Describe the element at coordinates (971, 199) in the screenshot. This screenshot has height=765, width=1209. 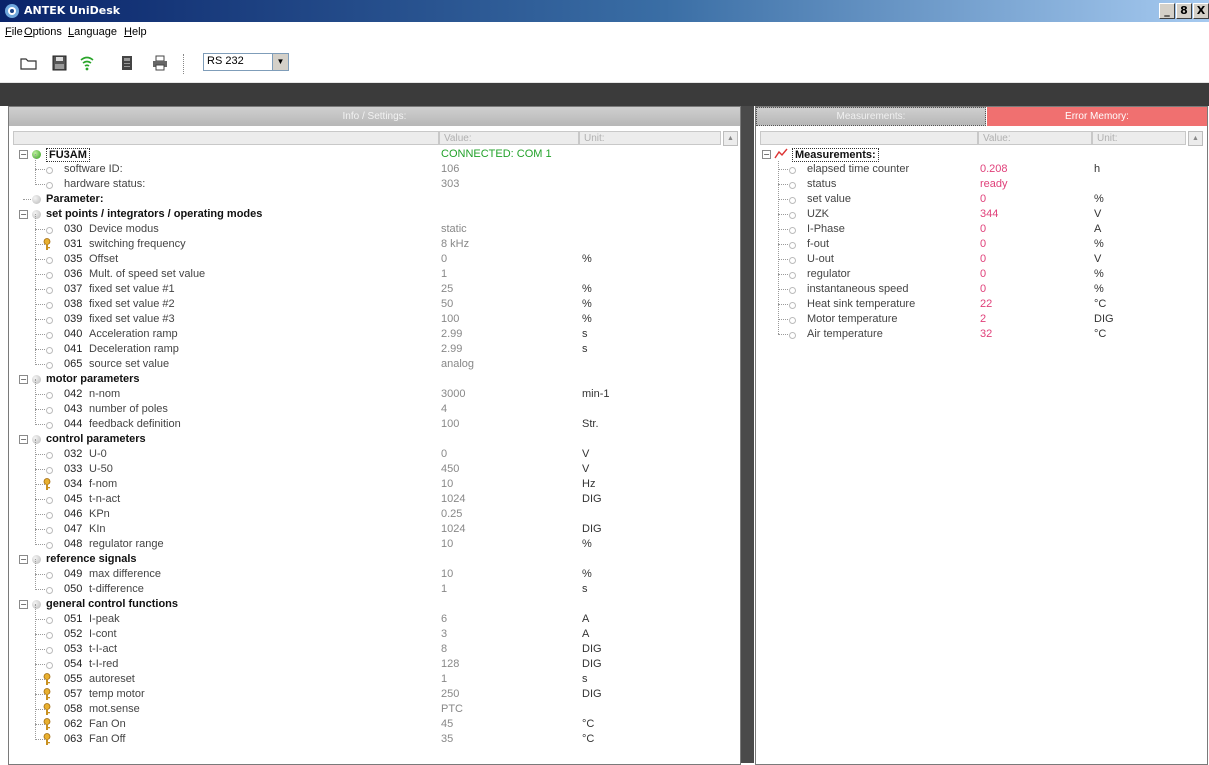
I see `measurement-row: set value 0%` at that location.